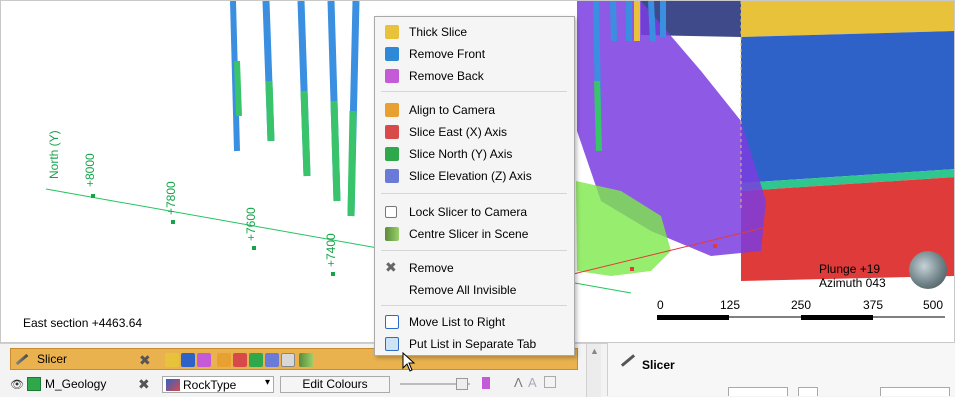 This screenshot has width=955, height=397. Describe the element at coordinates (452, 110) in the screenshot. I see `menu-item-label: Align to Camera` at that location.